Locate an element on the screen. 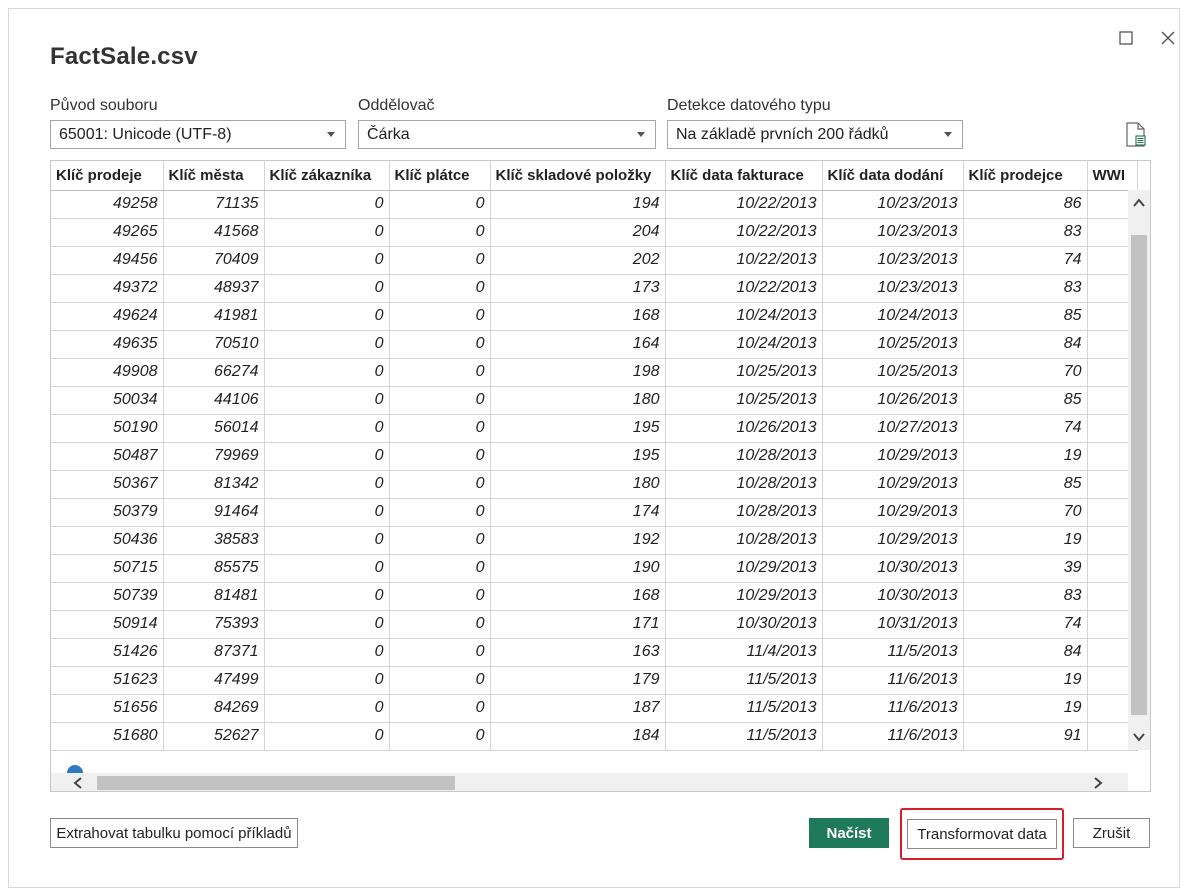 The image size is (1188, 896). table-cell: 187 is located at coordinates (578, 708).